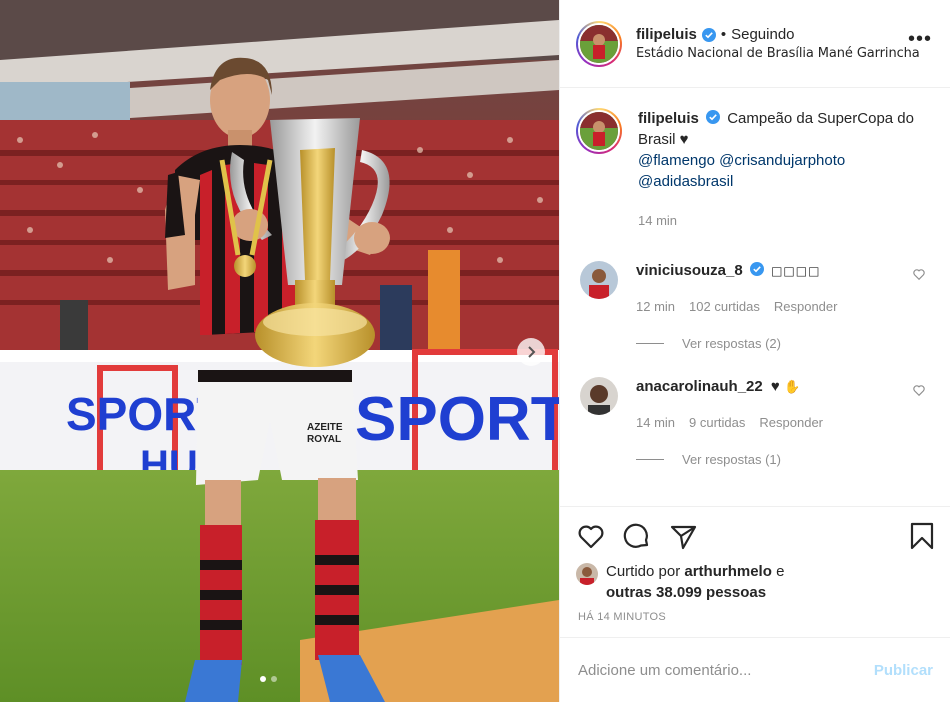 The width and height of the screenshot is (950, 702). What do you see at coordinates (685, 181) in the screenshot?
I see `mention-link: @adidasbrasil` at bounding box center [685, 181].